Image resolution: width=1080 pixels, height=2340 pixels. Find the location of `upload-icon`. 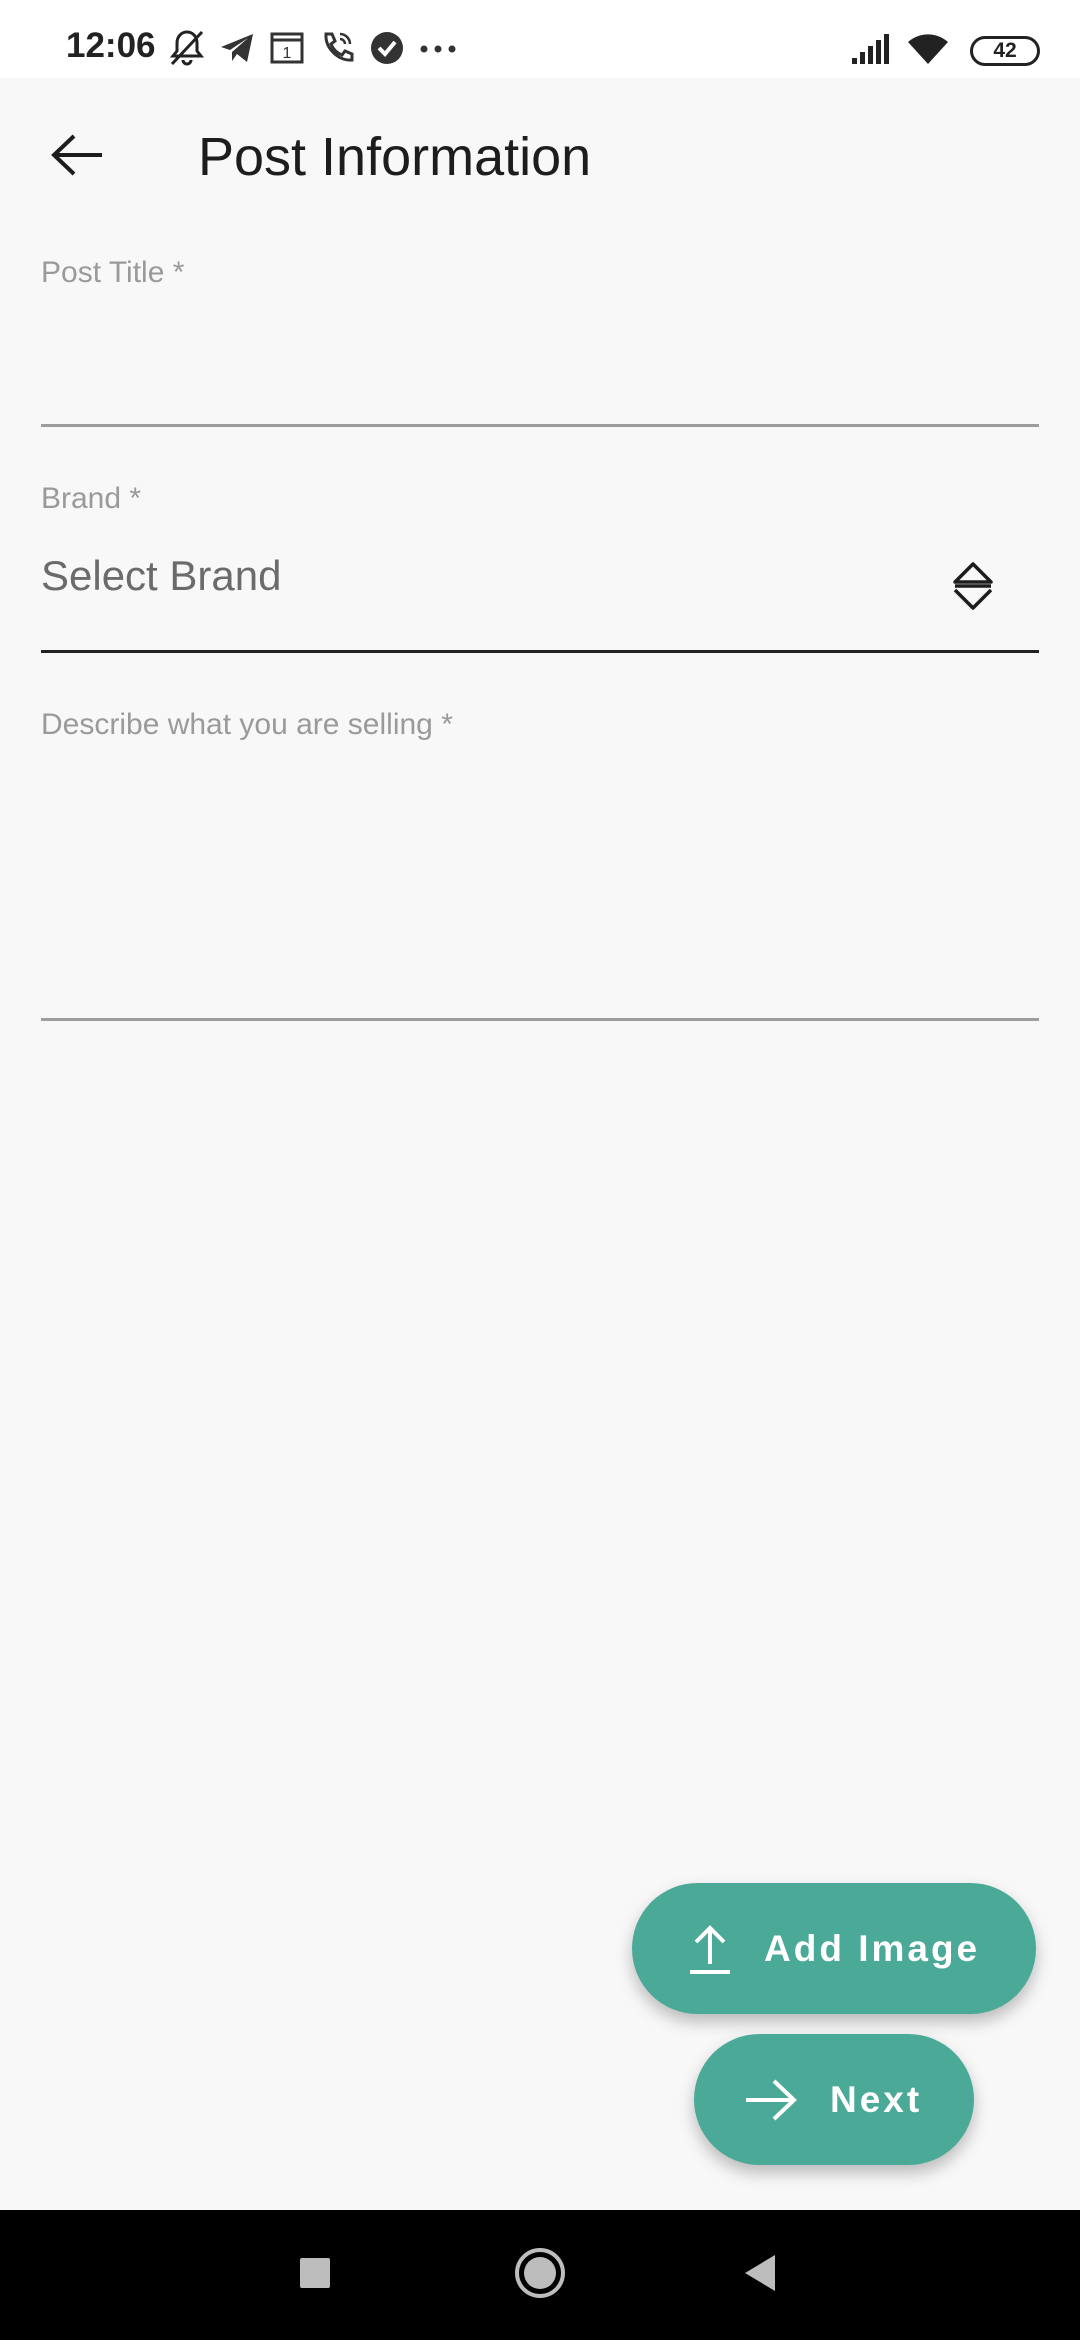

upload-icon is located at coordinates (710, 1949).